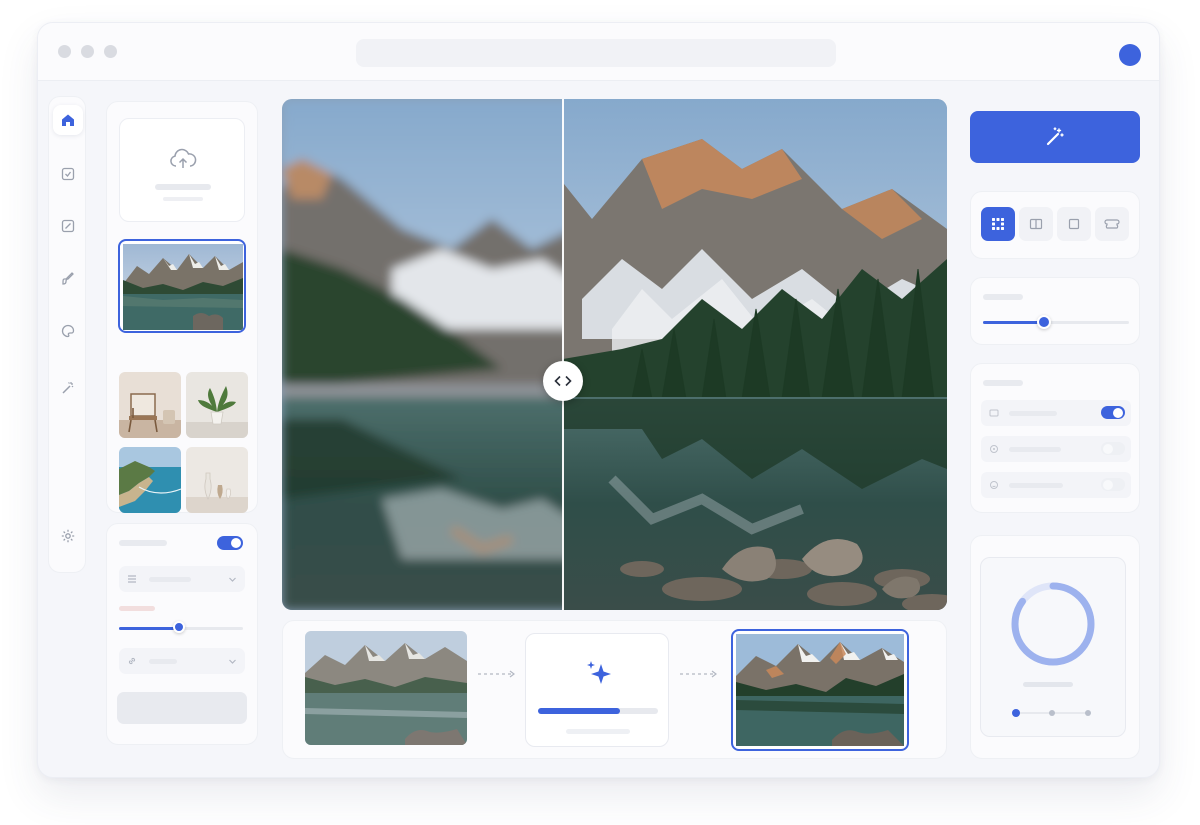 This screenshot has height=825, width=1200. Describe the element at coordinates (1113, 448) in the screenshot. I see `option-toggle-circle` at that location.